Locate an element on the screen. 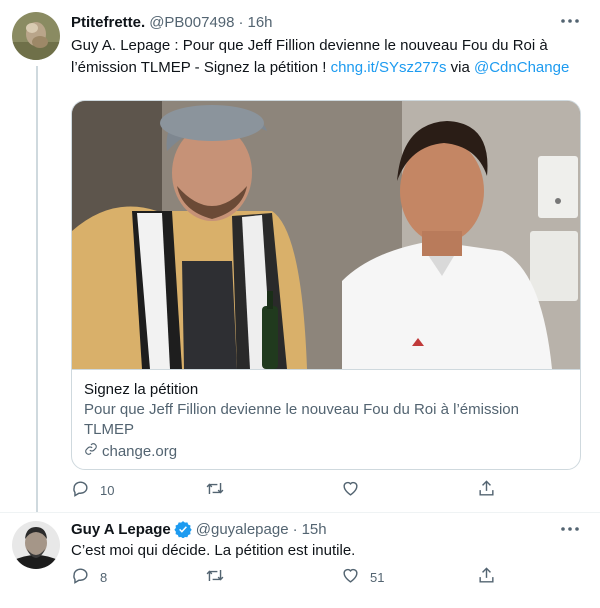 The width and height of the screenshot is (600, 608). reply-count: 10 is located at coordinates (107, 490).